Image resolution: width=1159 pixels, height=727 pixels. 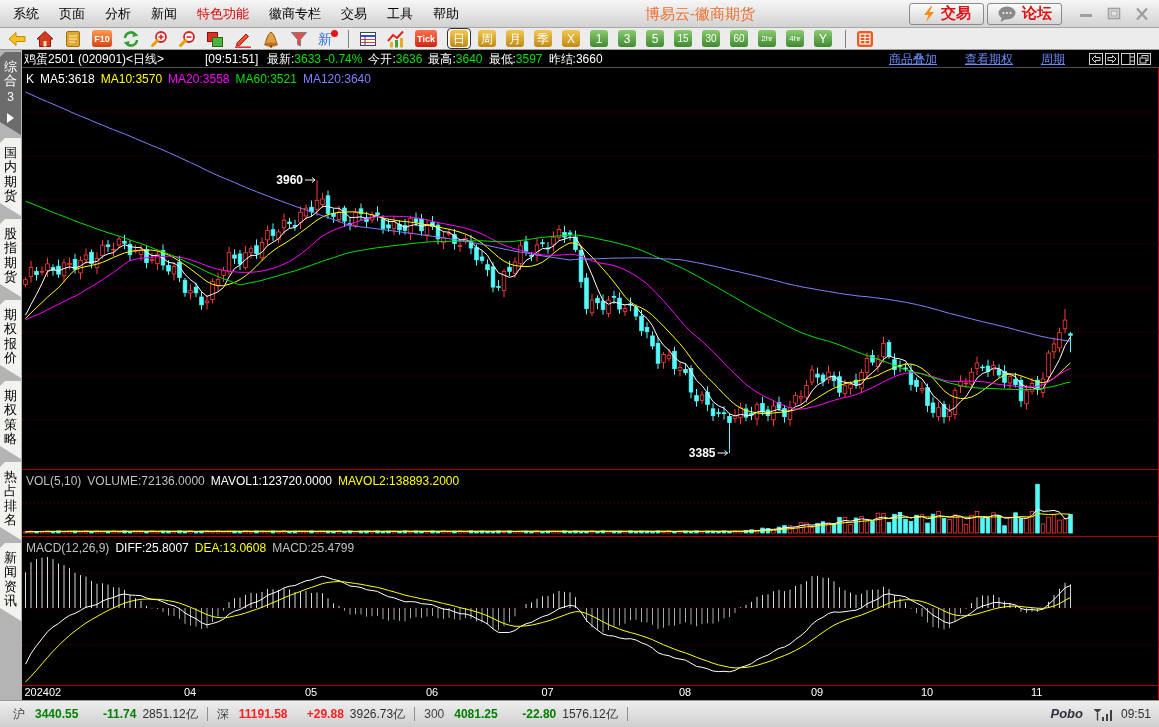 What do you see at coordinates (120, 714) in the screenshot?
I see `index-change: -11.74` at bounding box center [120, 714].